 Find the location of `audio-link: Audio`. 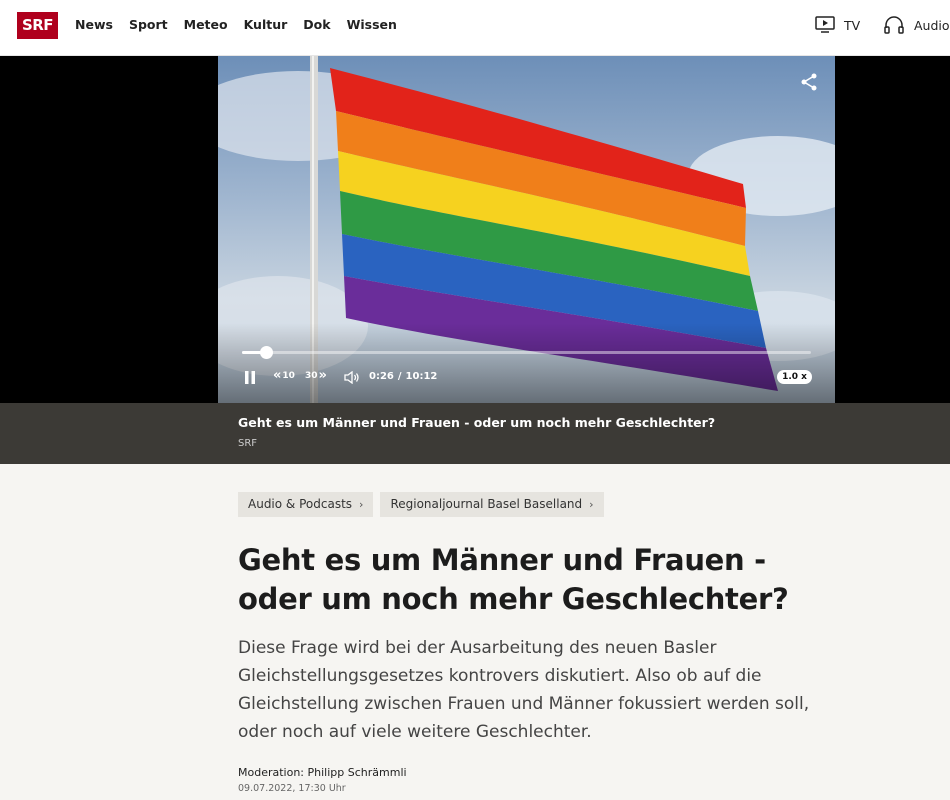

audio-link: Audio is located at coordinates (916, 25).